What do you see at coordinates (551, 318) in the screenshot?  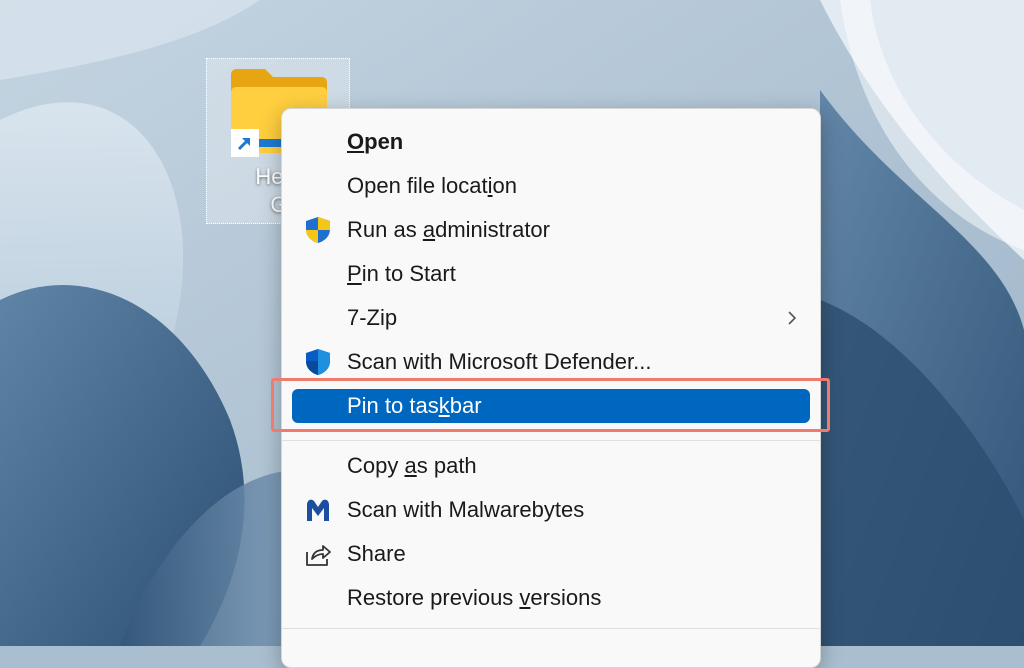 I see `menu-item-7zip: 7-Zip` at bounding box center [551, 318].